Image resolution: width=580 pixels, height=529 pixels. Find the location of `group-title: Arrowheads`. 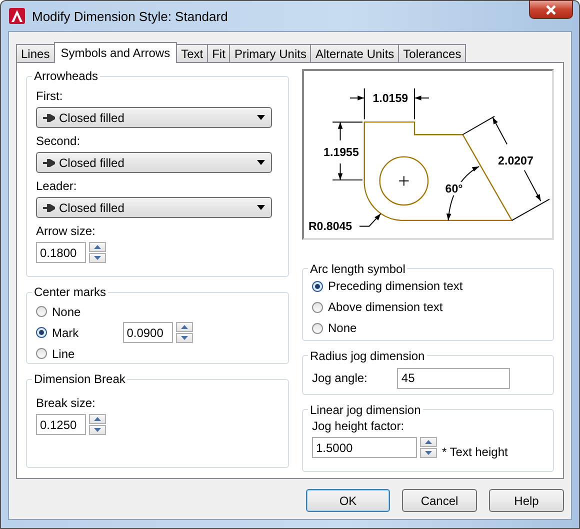

group-title: Arrowheads is located at coordinates (66, 76).